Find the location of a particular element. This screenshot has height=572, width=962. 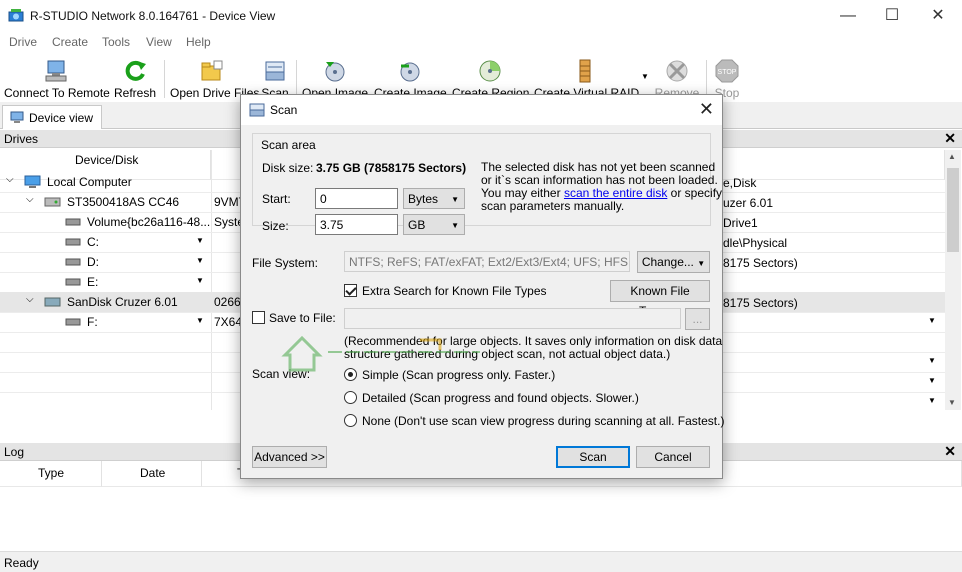

log-column-date: Date is located at coordinates (152, 474).